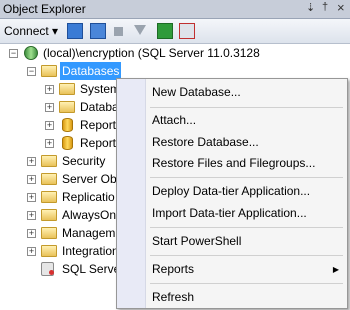 The height and width of the screenshot is (310, 350). Describe the element at coordinates (196, 241) in the screenshot. I see `menu-item-start-powershell: Start PowerShell` at that location.